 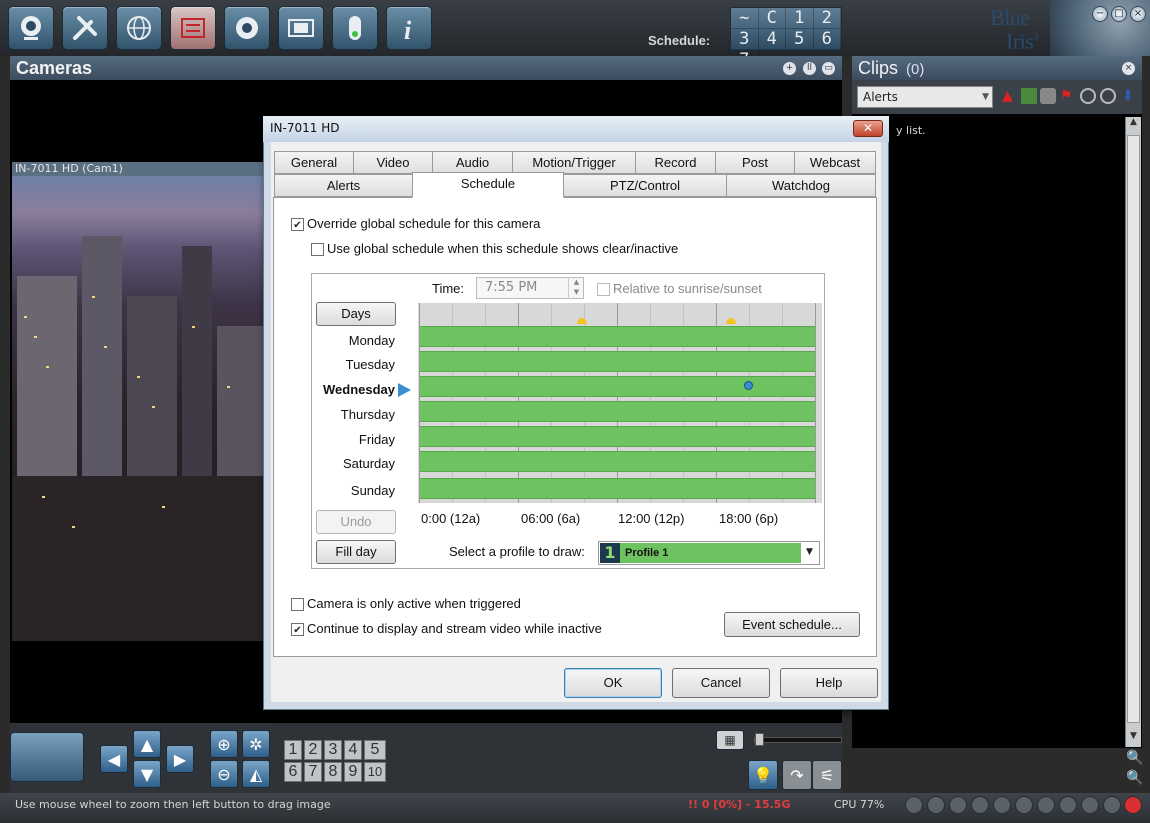 What do you see at coordinates (1024, 805) in the screenshot?
I see `joystick-icon` at bounding box center [1024, 805].